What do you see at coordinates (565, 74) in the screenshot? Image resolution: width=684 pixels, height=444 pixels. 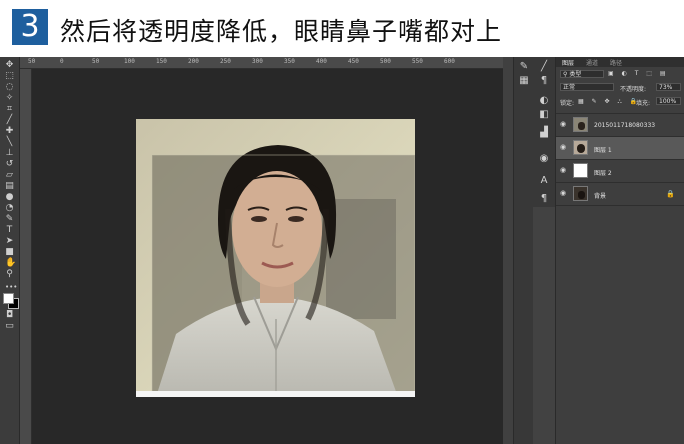 I see `search-icon: ⚲` at bounding box center [565, 74].